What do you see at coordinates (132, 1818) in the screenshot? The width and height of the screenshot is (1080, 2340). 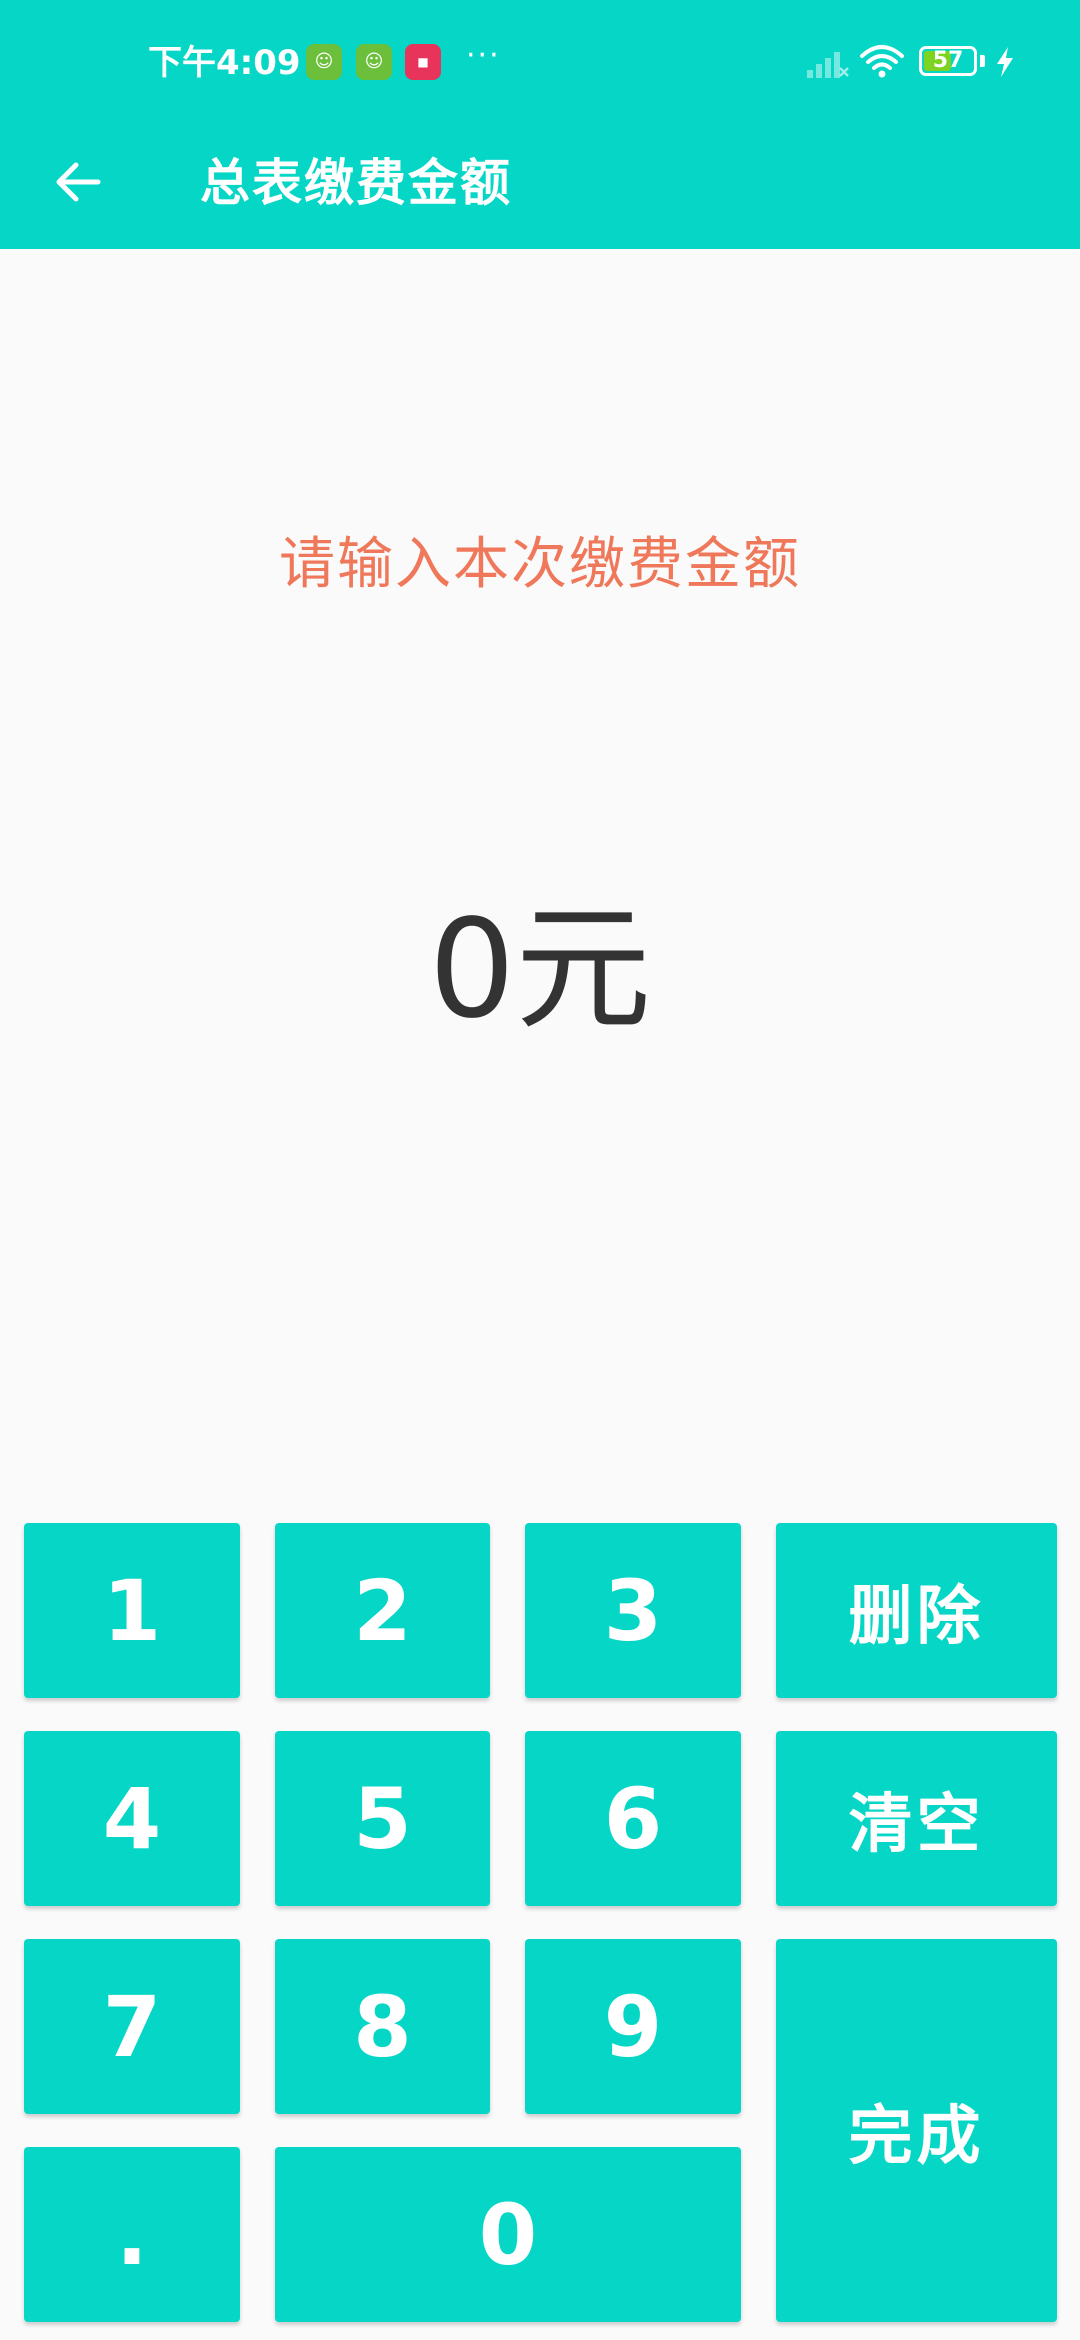 I see `key-4: 4` at bounding box center [132, 1818].